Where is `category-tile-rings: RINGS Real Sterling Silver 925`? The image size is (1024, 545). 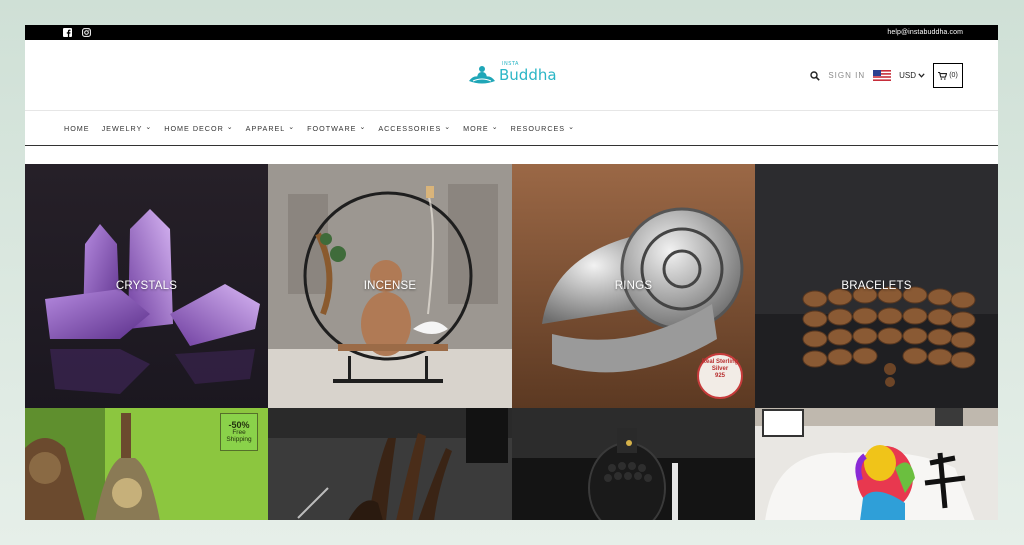 category-tile-rings: RINGS Real Sterling Silver 925 is located at coordinates (633, 286).